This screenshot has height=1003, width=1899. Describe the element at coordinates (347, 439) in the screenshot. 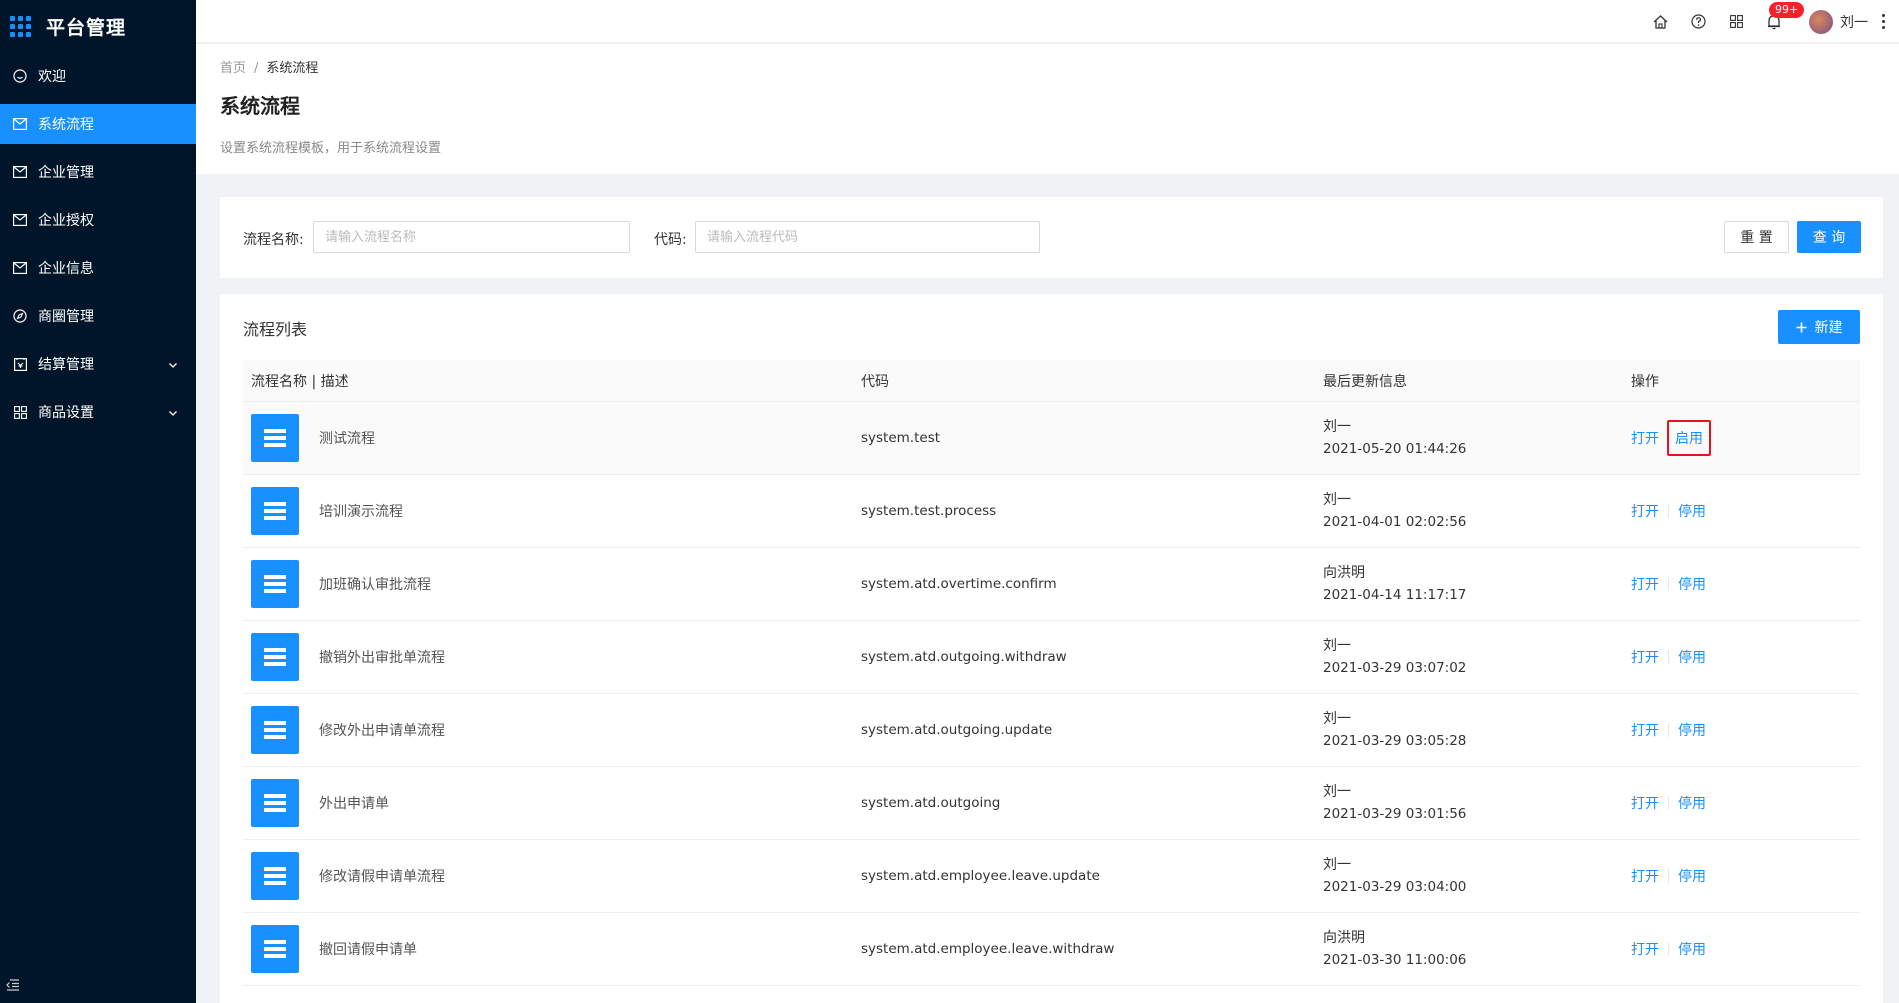

I see `flow-name: 测试流程` at that location.